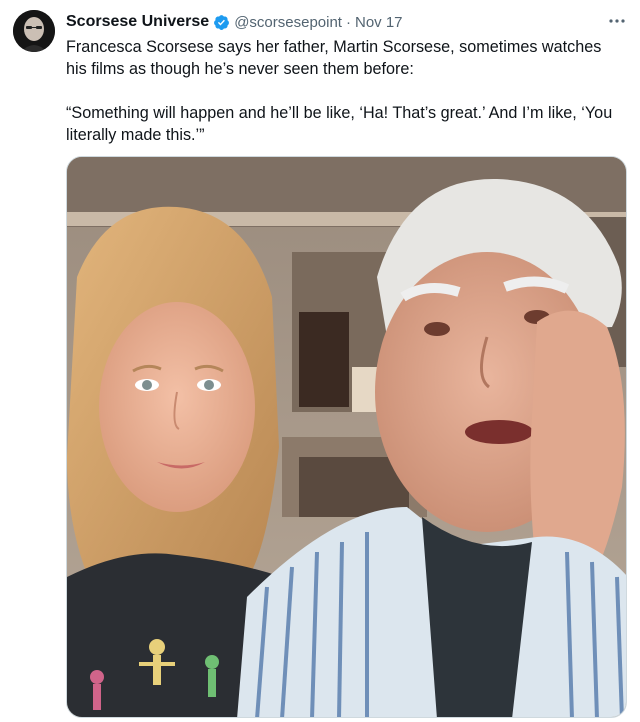 This screenshot has height=722, width=640. I want to click on more-options-icon, so click(617, 21).